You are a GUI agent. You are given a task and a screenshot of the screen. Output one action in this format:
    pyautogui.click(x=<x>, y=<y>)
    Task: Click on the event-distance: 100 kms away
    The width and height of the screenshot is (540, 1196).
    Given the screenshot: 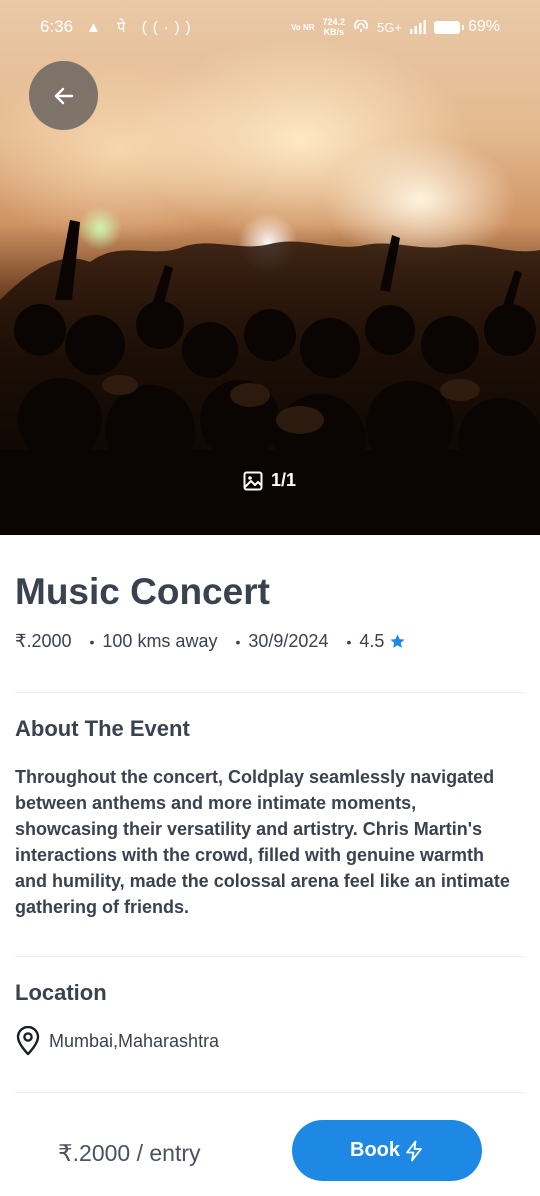 What is the action you would take?
    pyautogui.click(x=160, y=641)
    